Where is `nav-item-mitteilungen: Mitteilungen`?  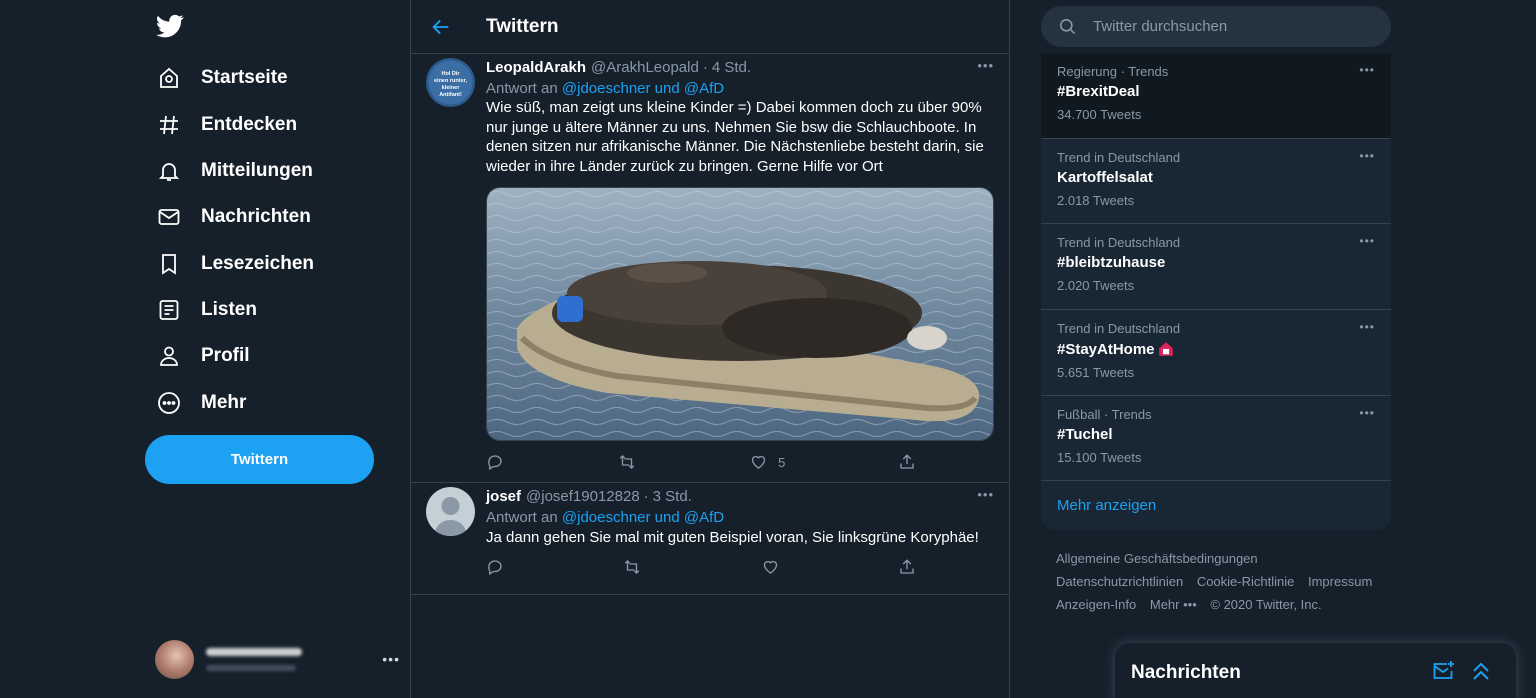
nav-item-mitteilungen: Mitteilungen is located at coordinates (229, 171).